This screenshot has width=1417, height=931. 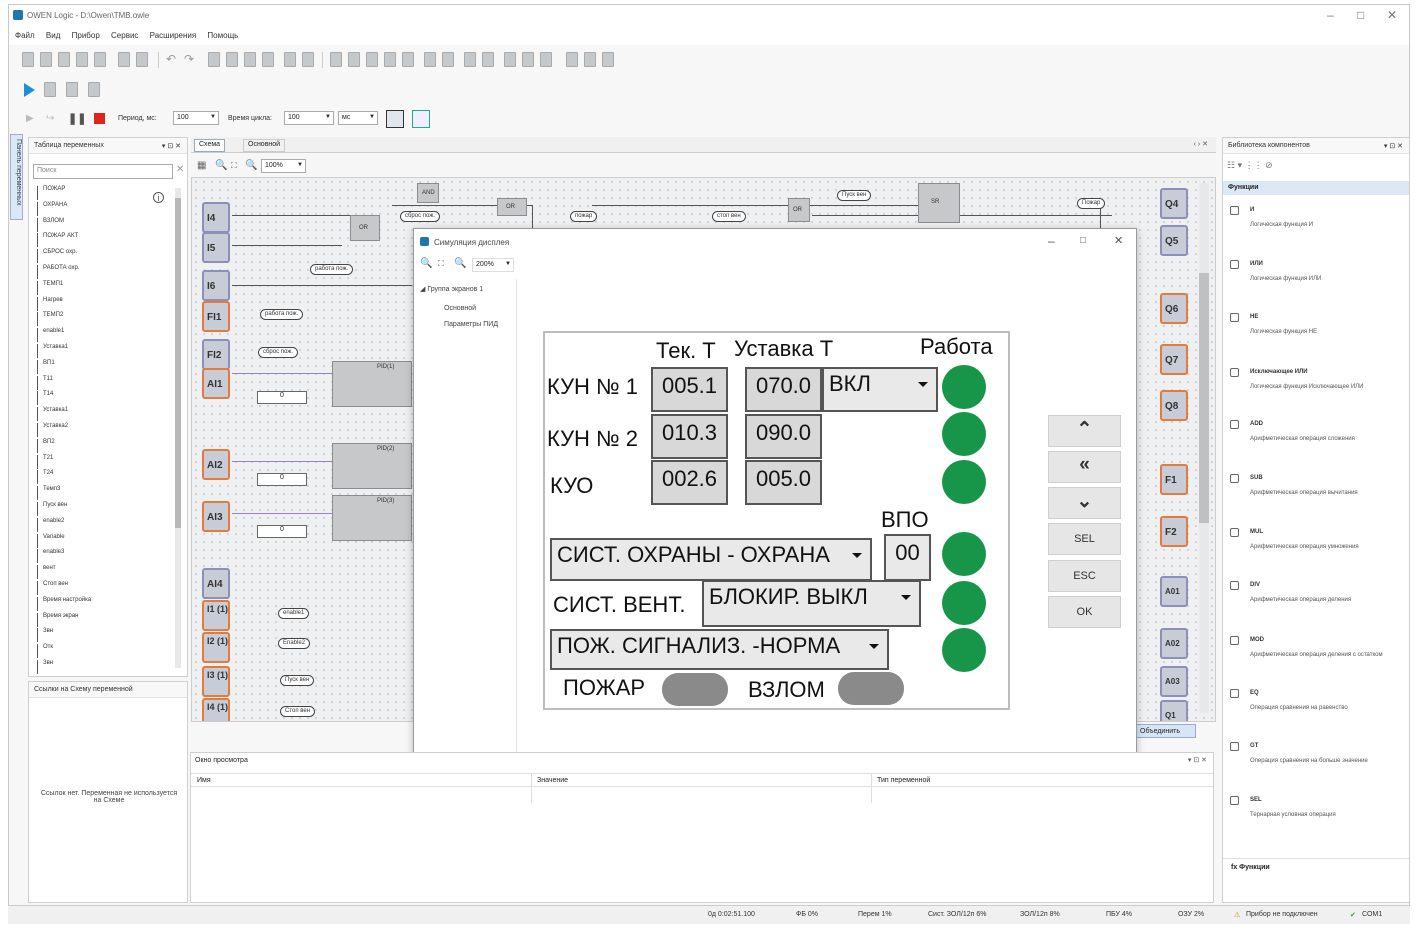 What do you see at coordinates (52, 509) in the screenshot?
I see `variable-list-item: Пуск вен` at bounding box center [52, 509].